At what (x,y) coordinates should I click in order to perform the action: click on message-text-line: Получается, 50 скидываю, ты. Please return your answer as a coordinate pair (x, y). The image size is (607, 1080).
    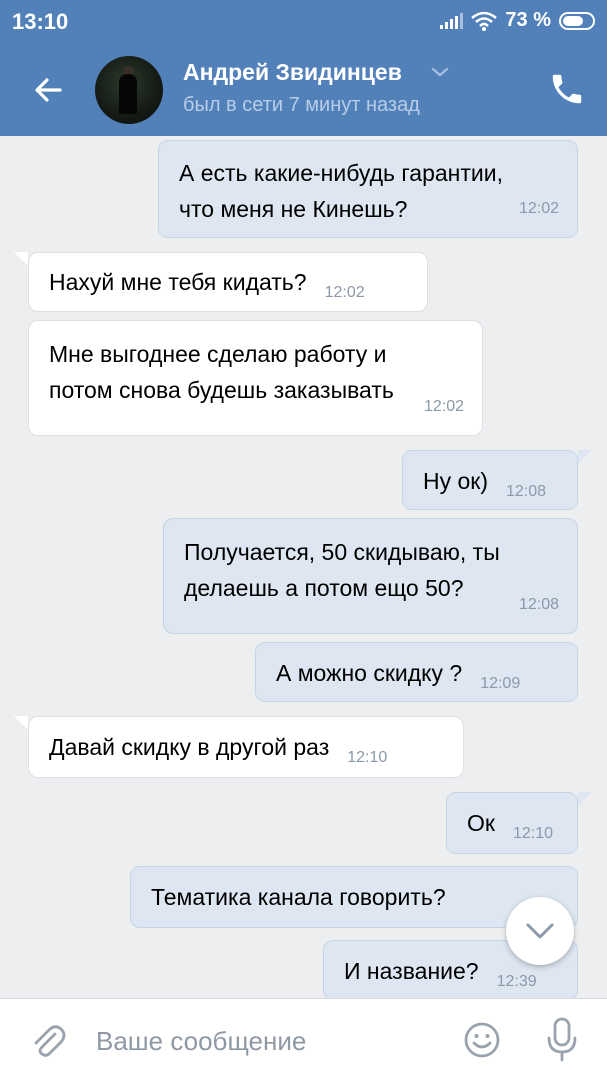
    Looking at the image, I should click on (342, 552).